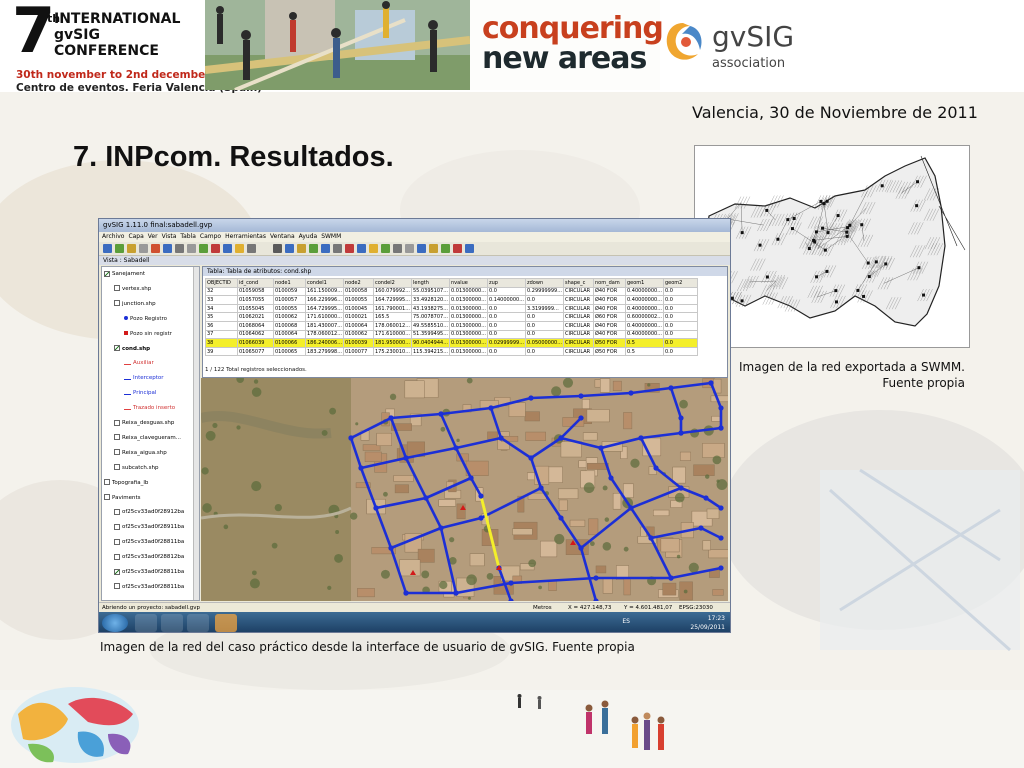  Describe the element at coordinates (544, 283) in the screenshot. I see `column-header-zdown: zdown` at that location.